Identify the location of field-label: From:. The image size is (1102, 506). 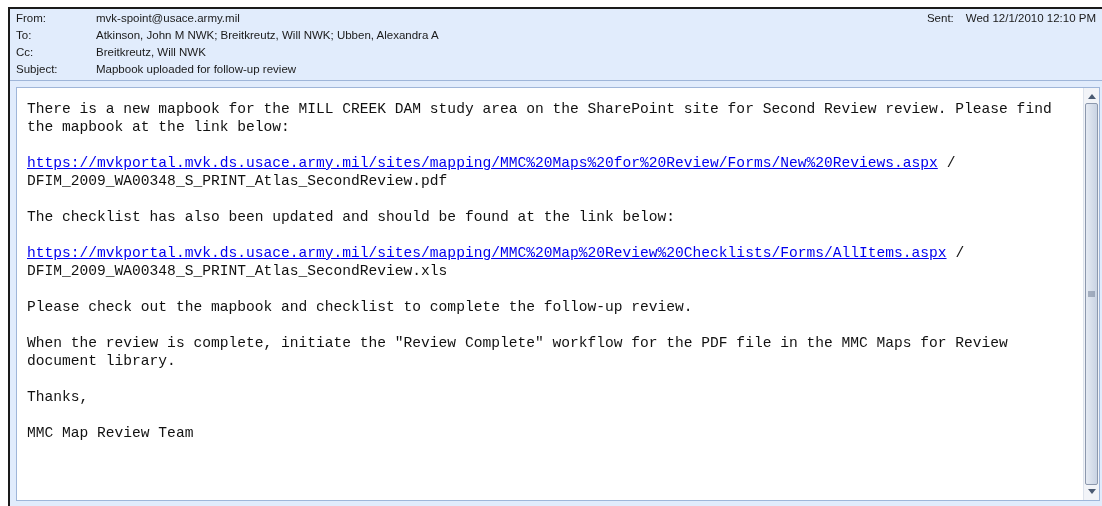
(32, 18).